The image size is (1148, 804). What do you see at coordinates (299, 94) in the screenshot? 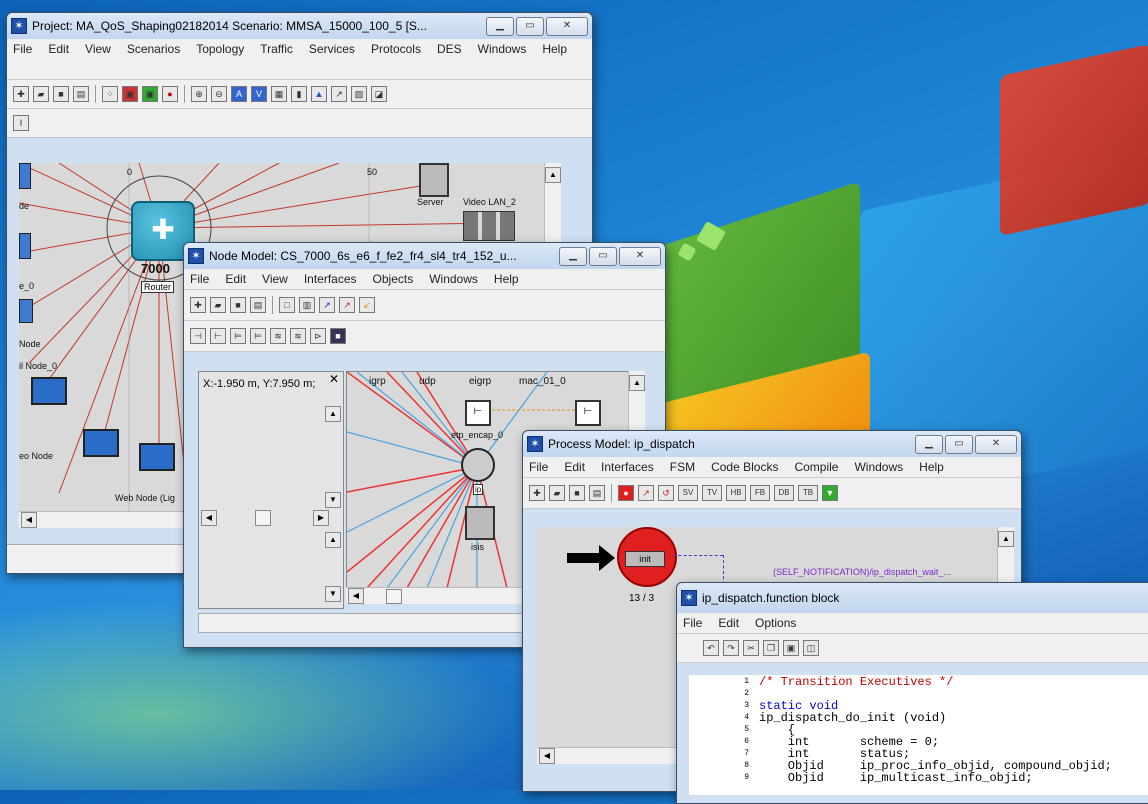
I see `run-simulation-icon: ▮` at bounding box center [299, 94].